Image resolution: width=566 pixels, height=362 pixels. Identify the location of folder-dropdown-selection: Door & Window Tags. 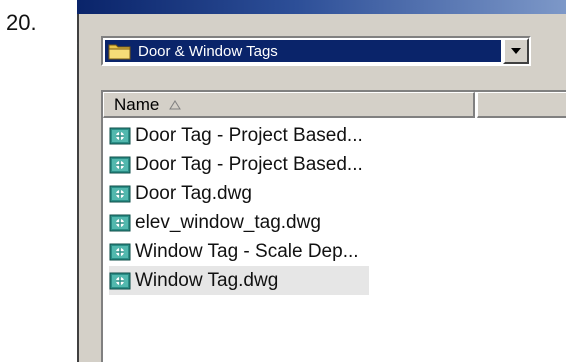
(303, 51).